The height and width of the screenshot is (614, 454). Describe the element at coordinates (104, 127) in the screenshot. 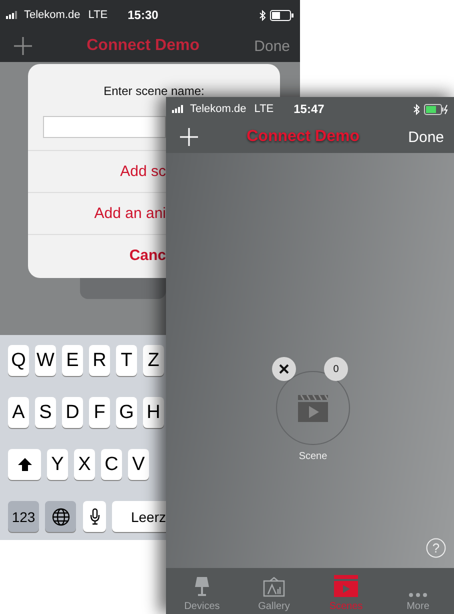

I see `input-field` at that location.